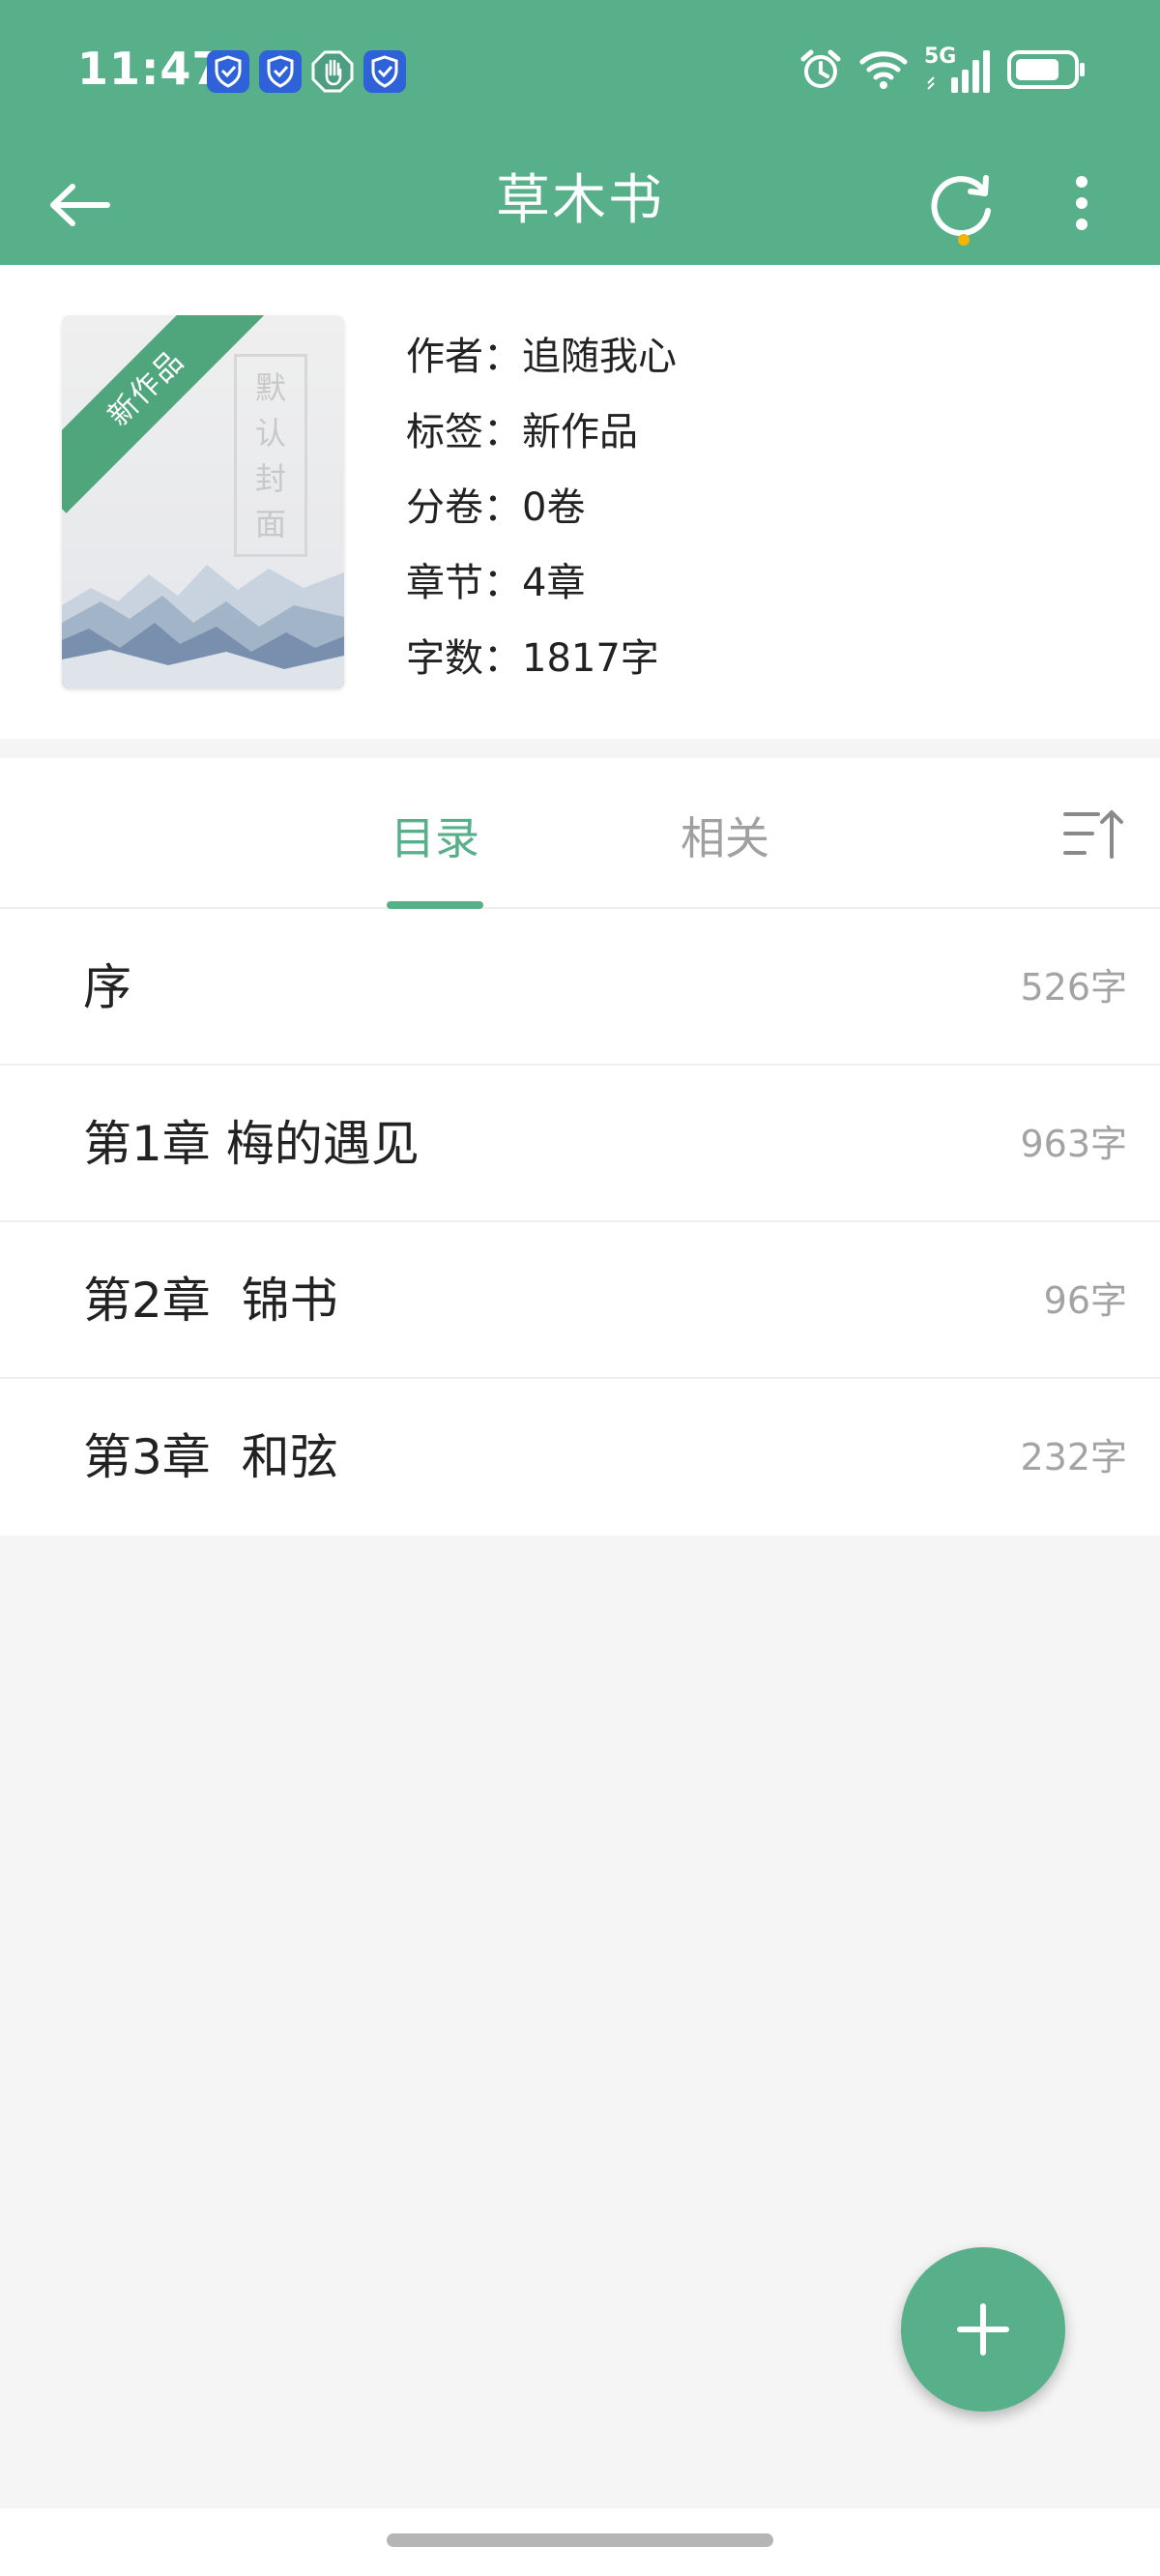 The height and width of the screenshot is (2576, 1160). What do you see at coordinates (580, 833) in the screenshot?
I see `tab-bar: 目录 相关` at bounding box center [580, 833].